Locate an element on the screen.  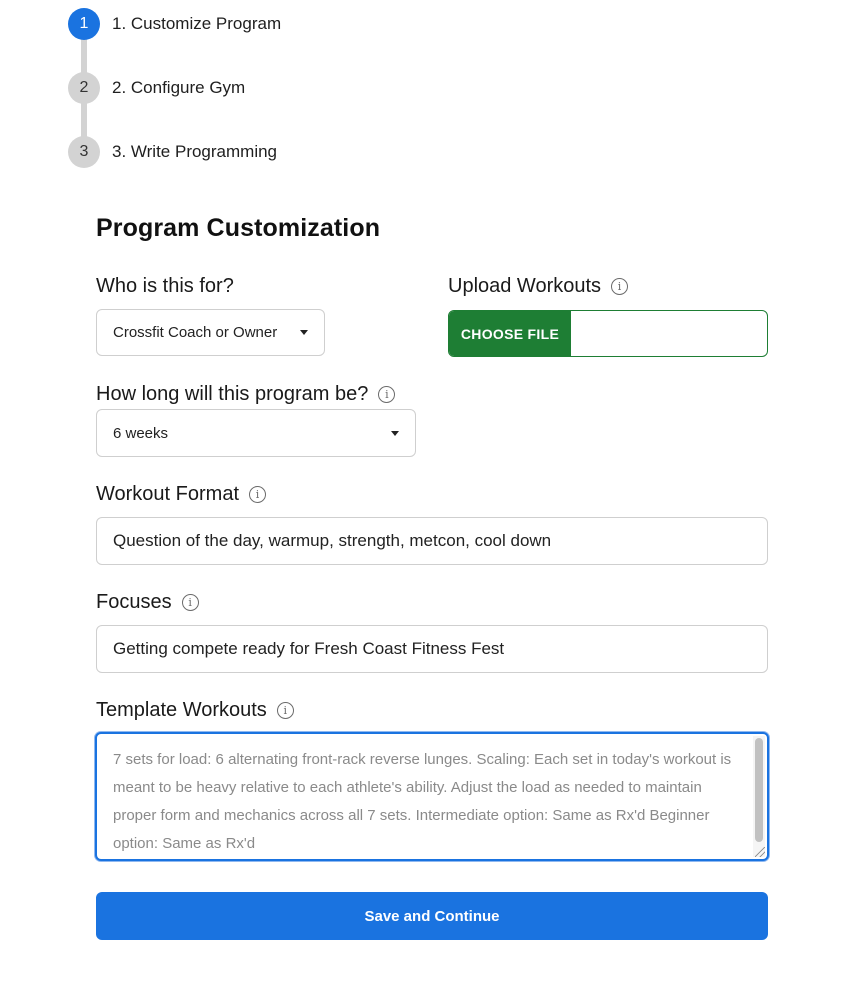
step-label: 3. Write Programming is located at coordinates (195, 151).